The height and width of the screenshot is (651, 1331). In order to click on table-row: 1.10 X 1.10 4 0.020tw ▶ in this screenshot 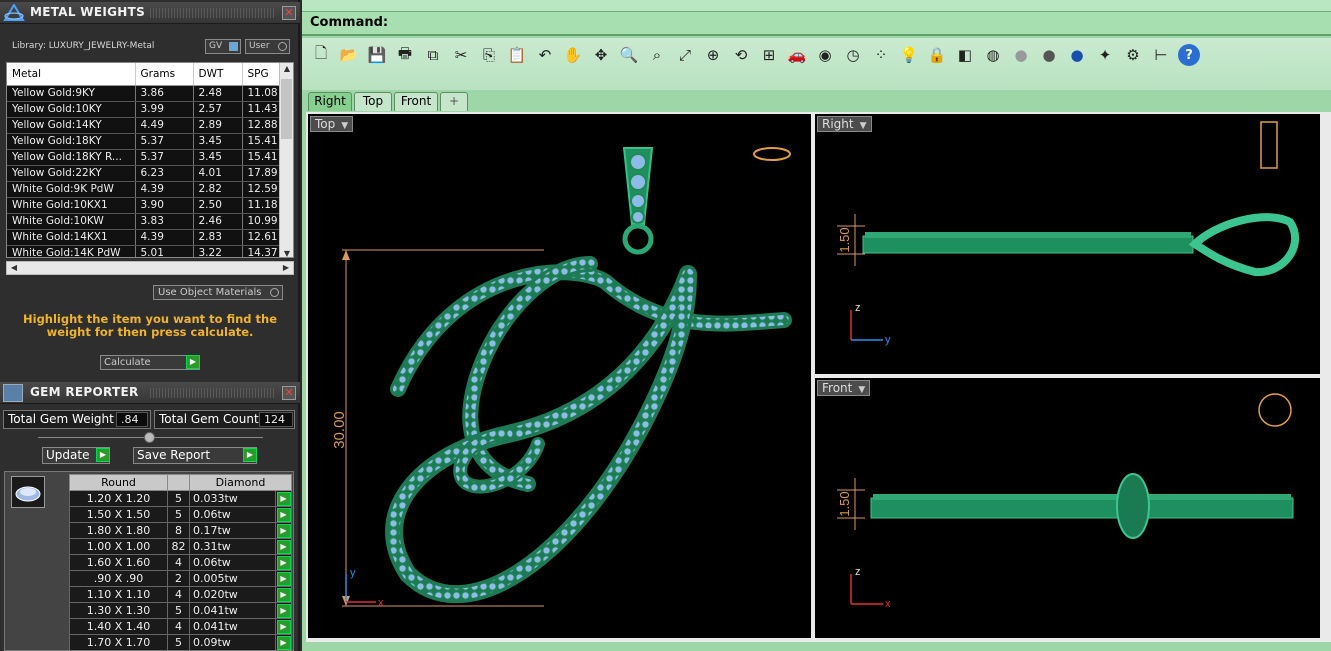, I will do `click(180, 594)`.